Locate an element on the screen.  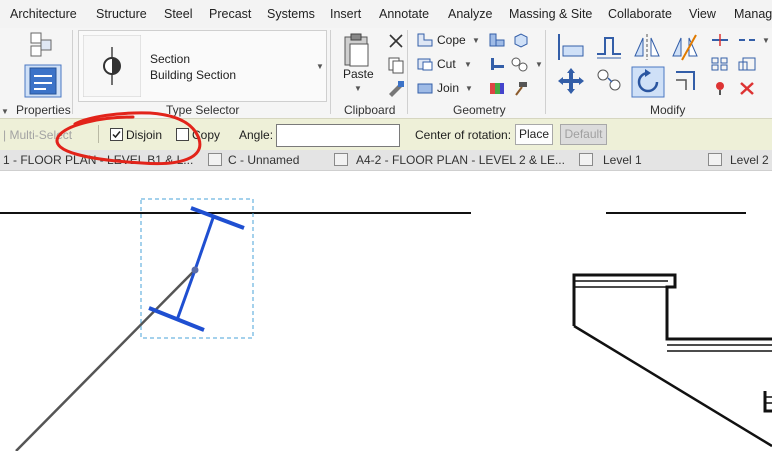
properties-icon is located at coordinates (43, 81).